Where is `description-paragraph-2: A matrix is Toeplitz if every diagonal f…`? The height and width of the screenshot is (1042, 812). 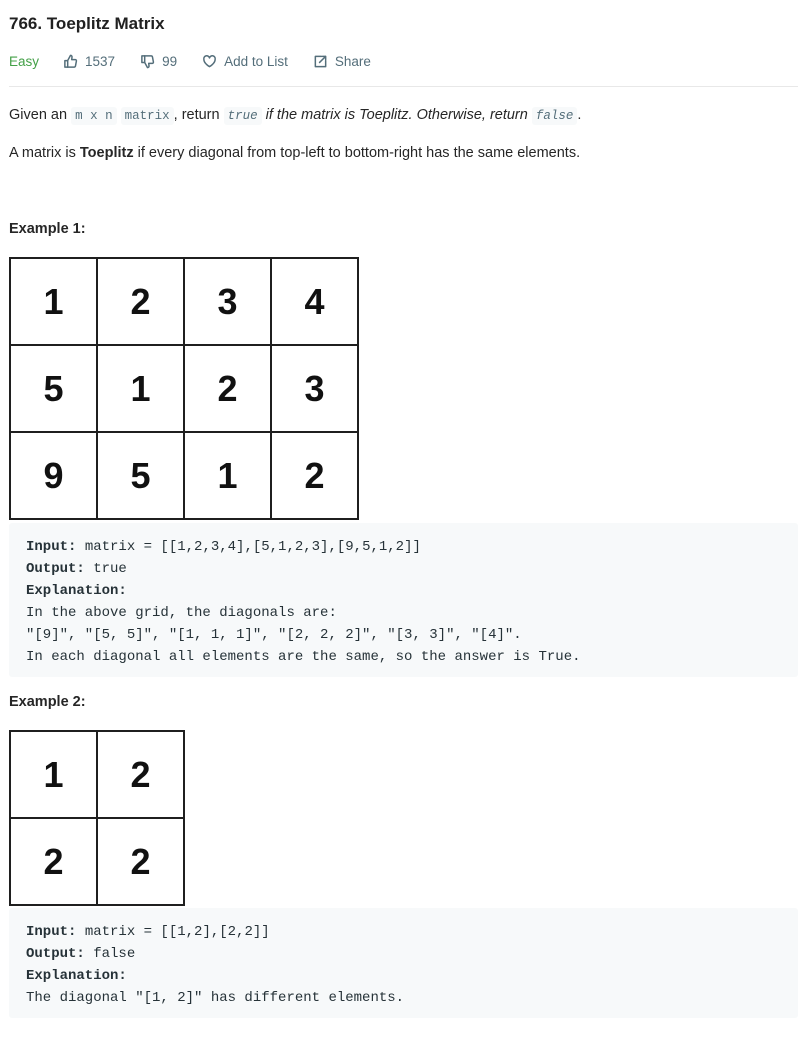 description-paragraph-2: A matrix is Toeplitz if every diagonal f… is located at coordinates (295, 153).